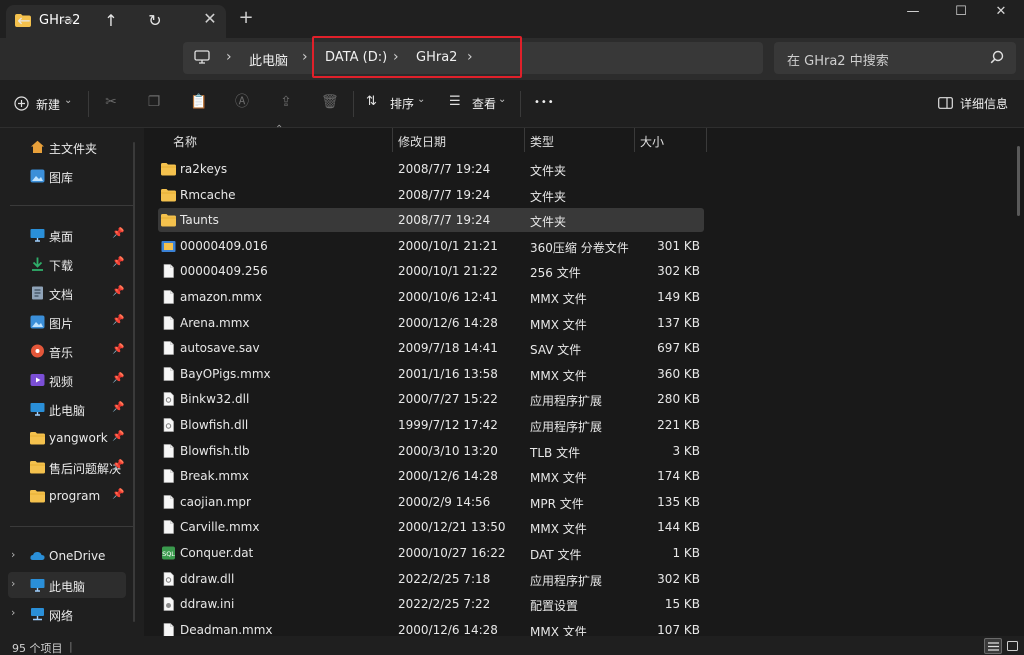 The image size is (1024, 655). I want to click on sidebar-item-documents: 文档 📌, so click(67, 293).